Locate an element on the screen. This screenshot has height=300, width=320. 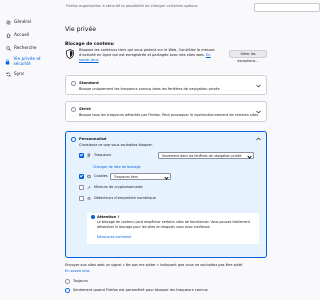
cryptominers-row: Mineurs de cryptomonnaies is located at coordinates (111, 187).